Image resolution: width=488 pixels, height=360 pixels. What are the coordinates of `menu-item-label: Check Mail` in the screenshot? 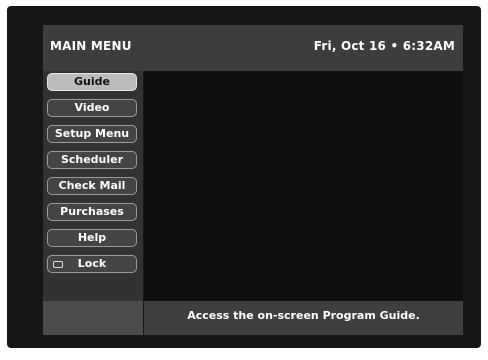 It's located at (92, 185).